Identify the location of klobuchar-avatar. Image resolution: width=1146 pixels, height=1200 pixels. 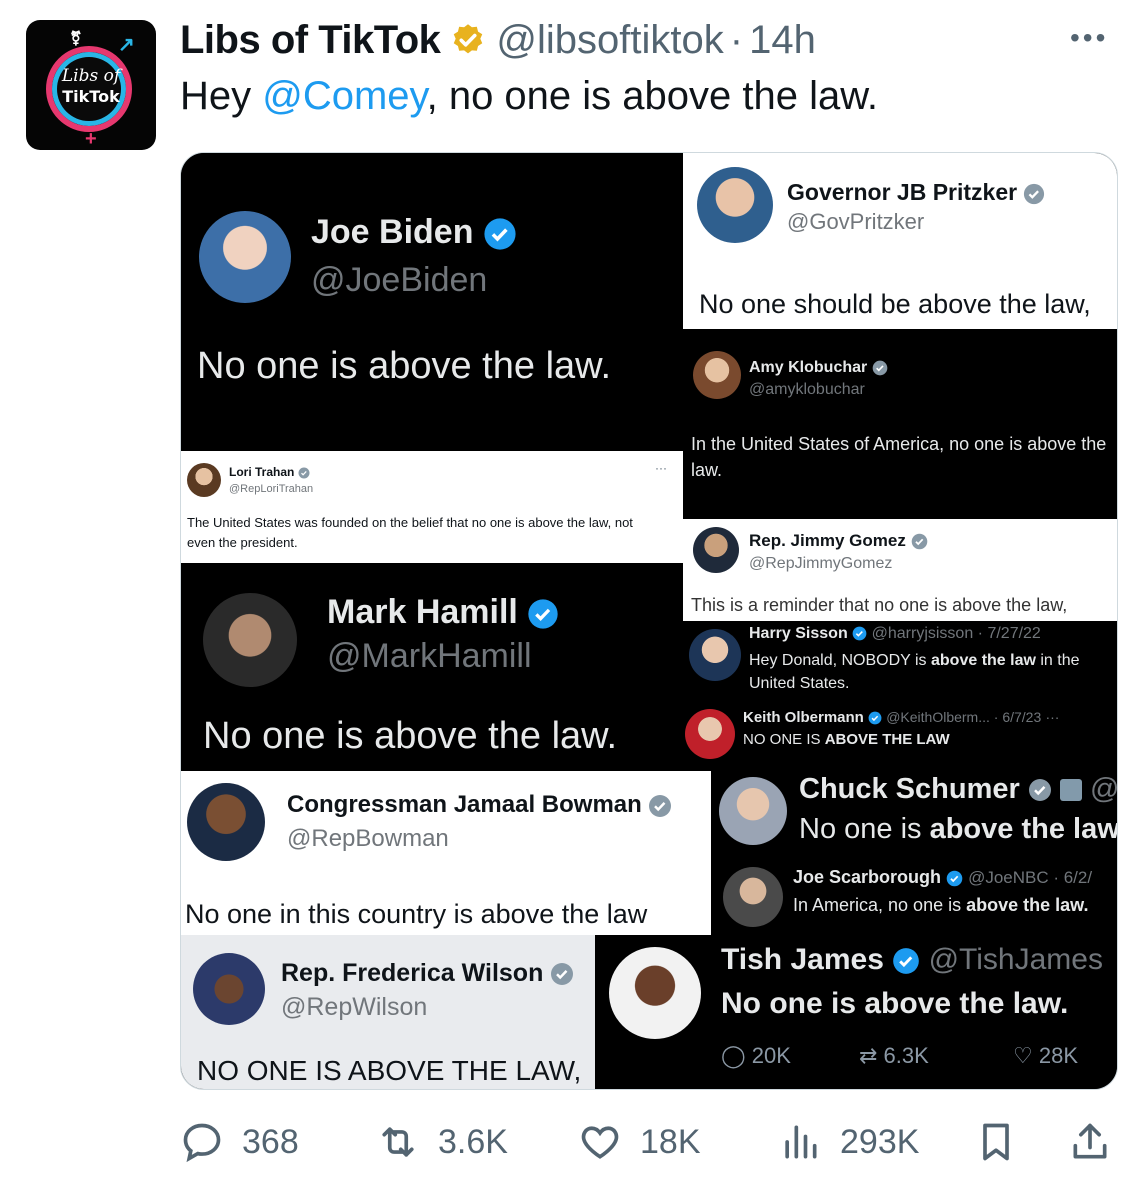
(717, 375).